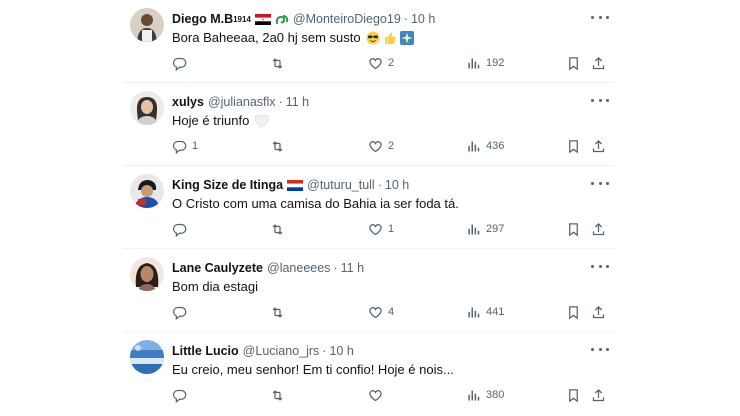  I want to click on tweet-actions: 1 297, so click(393, 229).